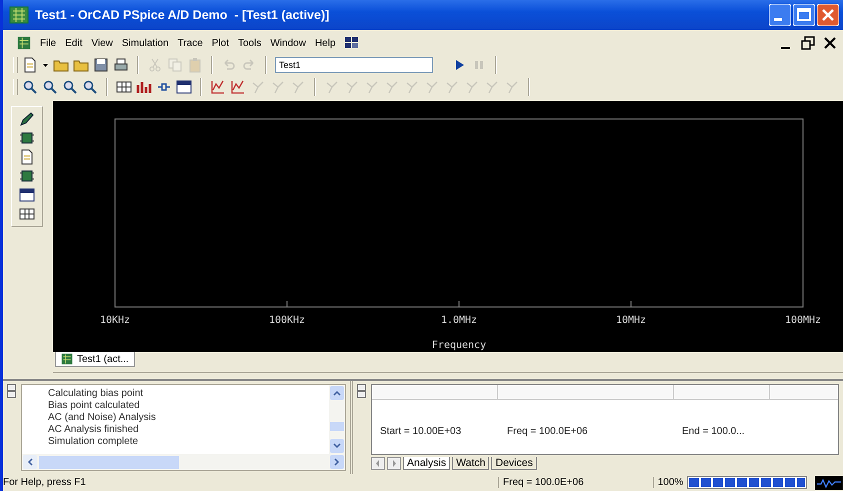 Image resolution: width=843 pixels, height=491 pixels. I want to click on menu-item: Plot, so click(220, 43).